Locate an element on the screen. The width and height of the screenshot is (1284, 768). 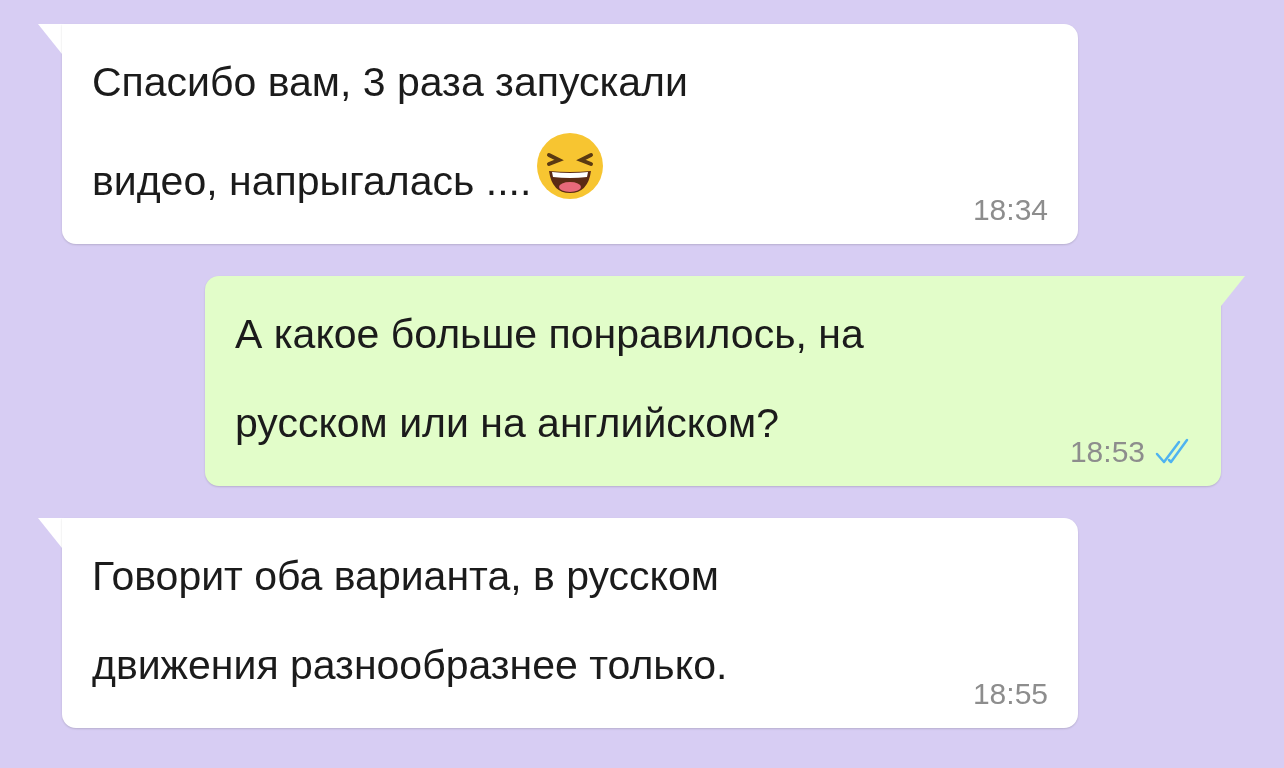
message-time: 18:53 is located at coordinates (1107, 452).